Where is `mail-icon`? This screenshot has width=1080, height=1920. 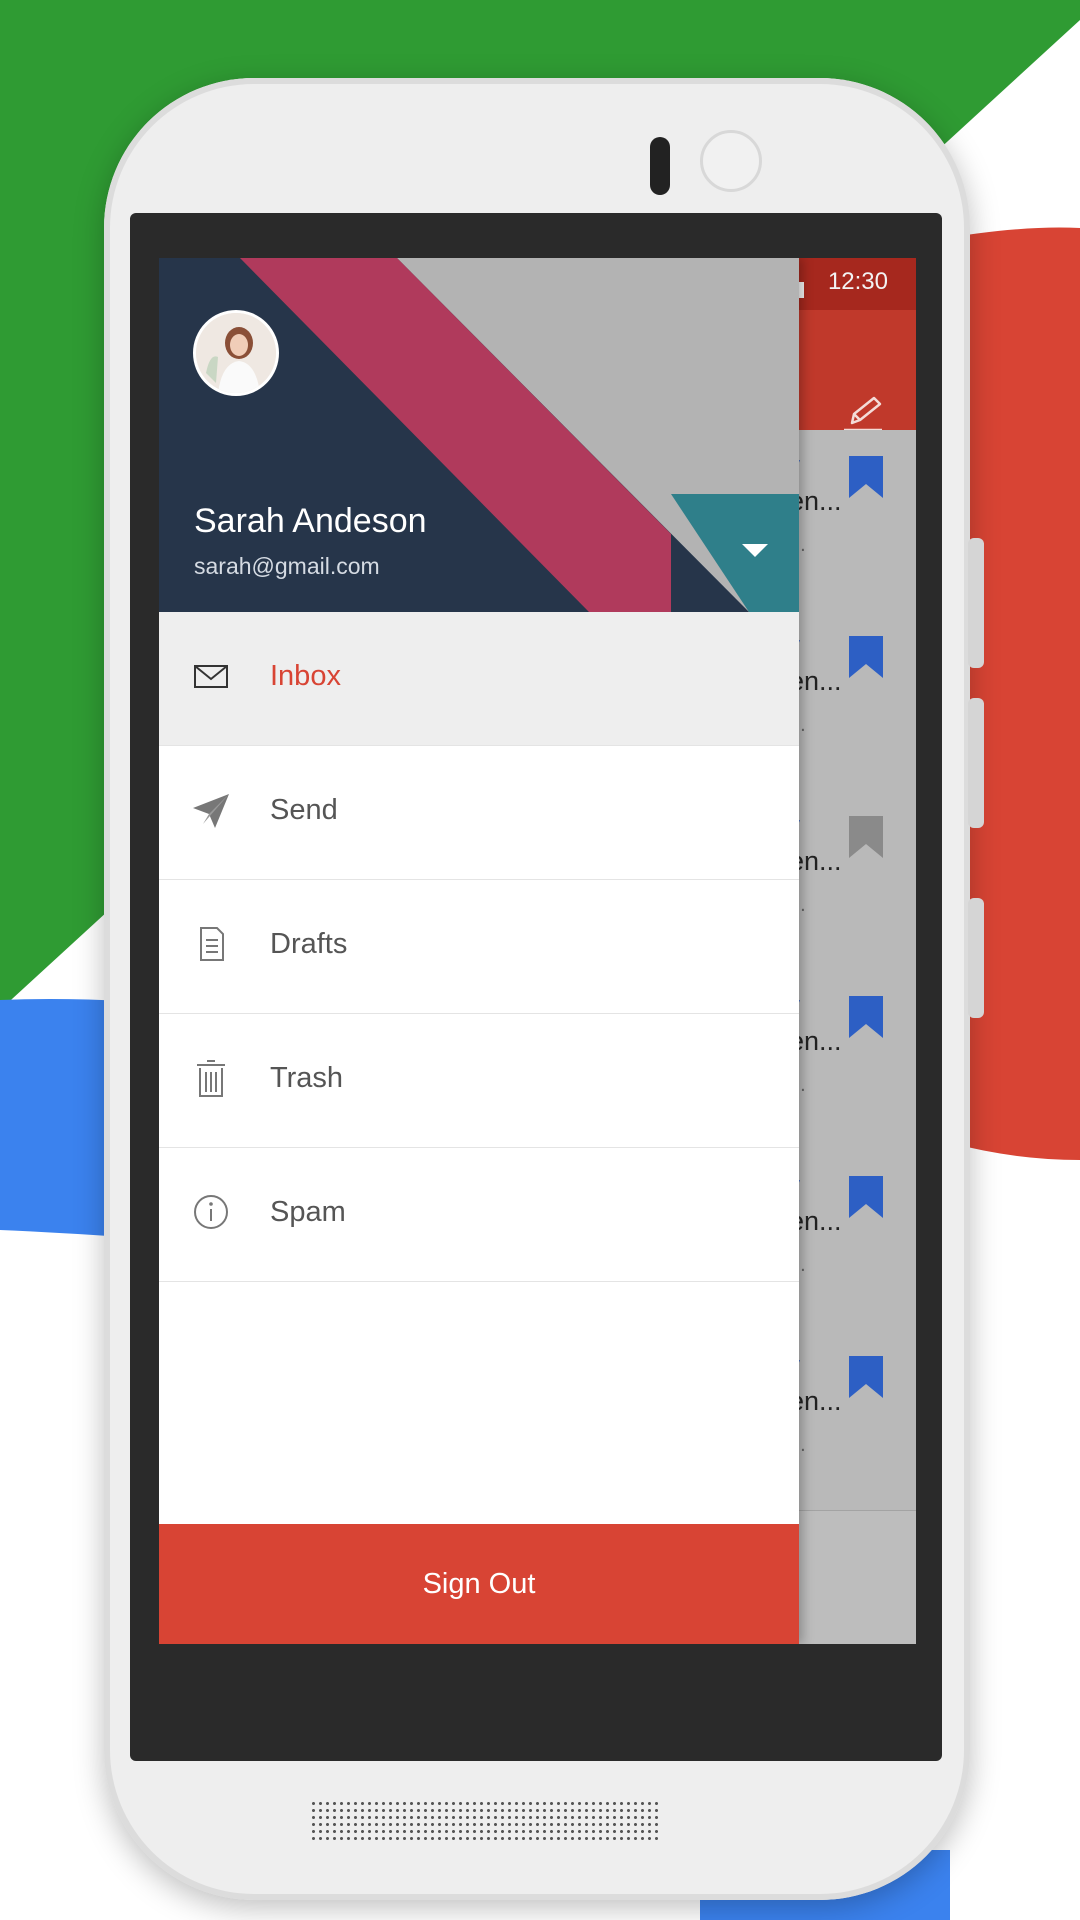 mail-icon is located at coordinates (211, 676).